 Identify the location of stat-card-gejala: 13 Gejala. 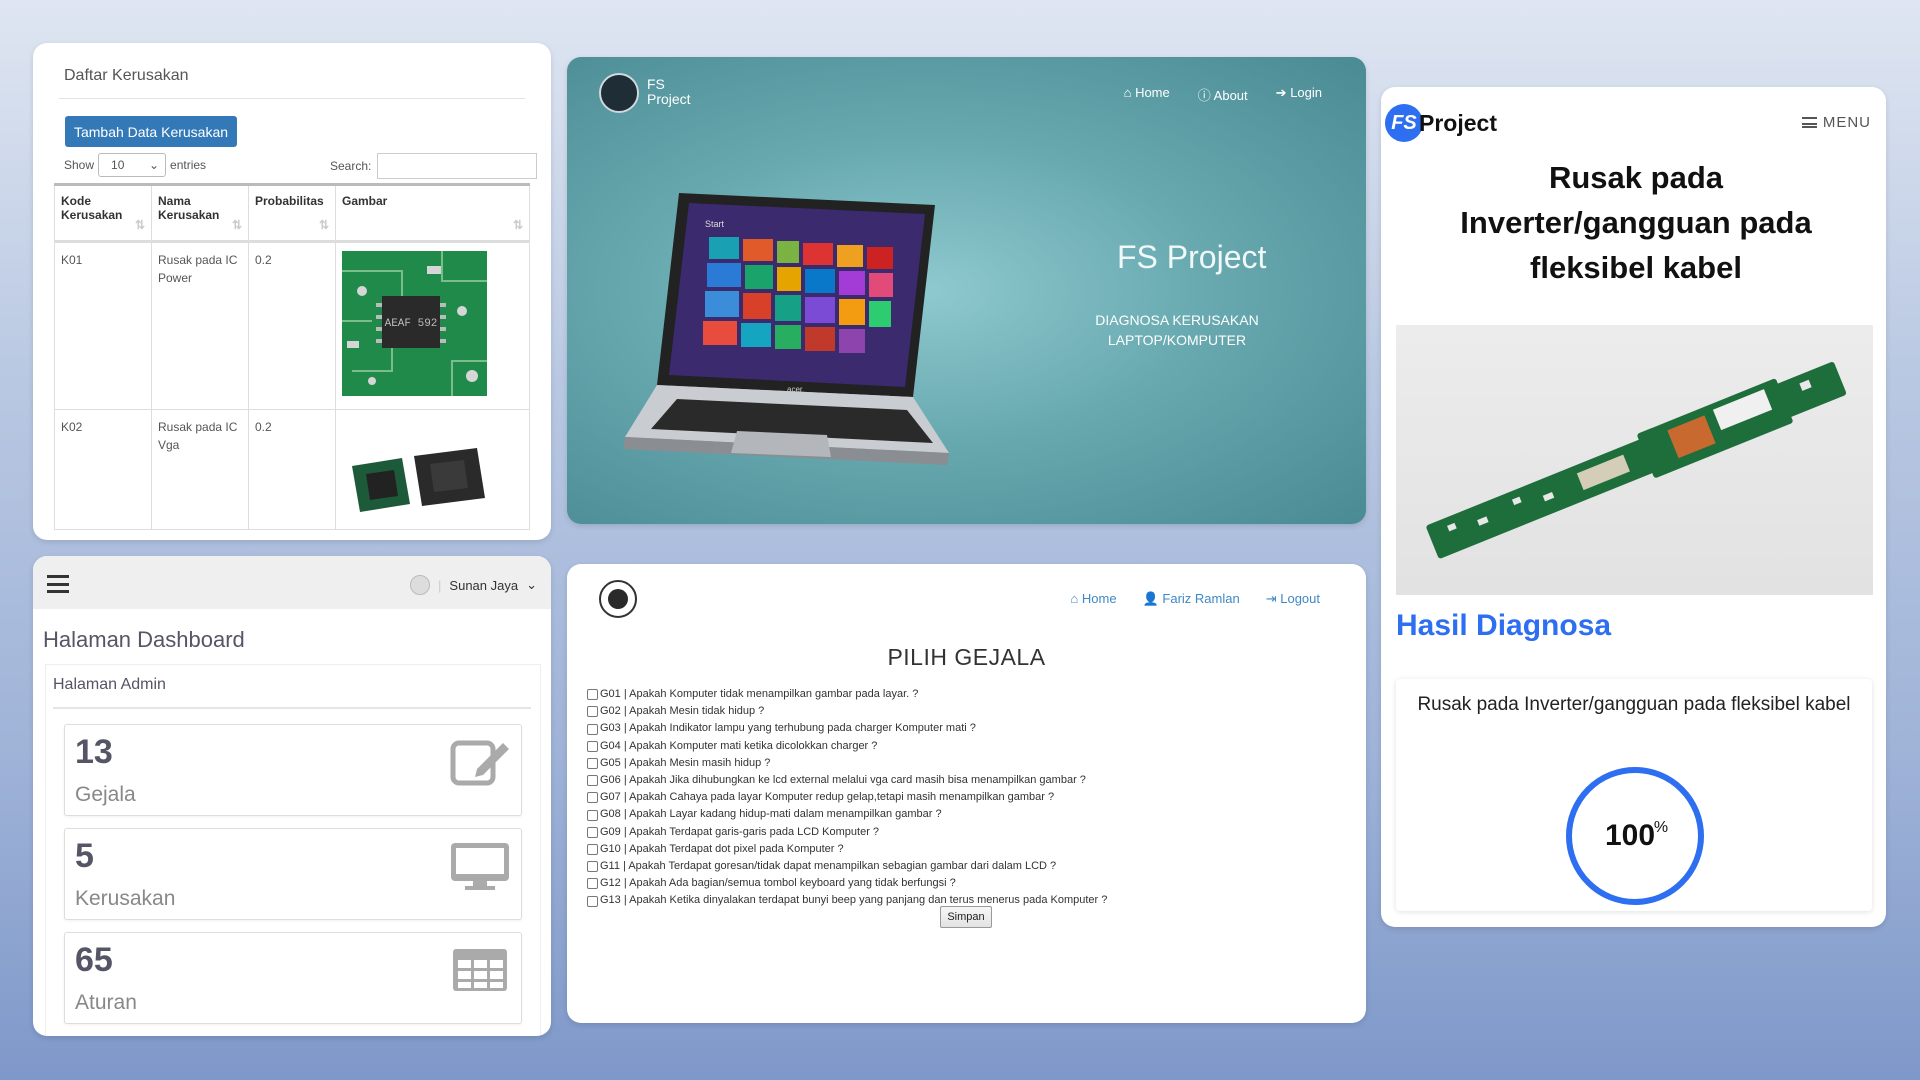
(293, 770).